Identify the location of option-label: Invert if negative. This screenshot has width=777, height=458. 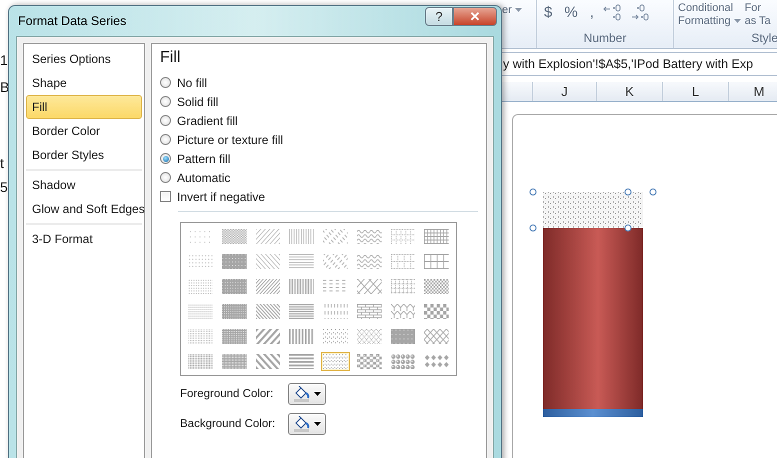
(221, 197).